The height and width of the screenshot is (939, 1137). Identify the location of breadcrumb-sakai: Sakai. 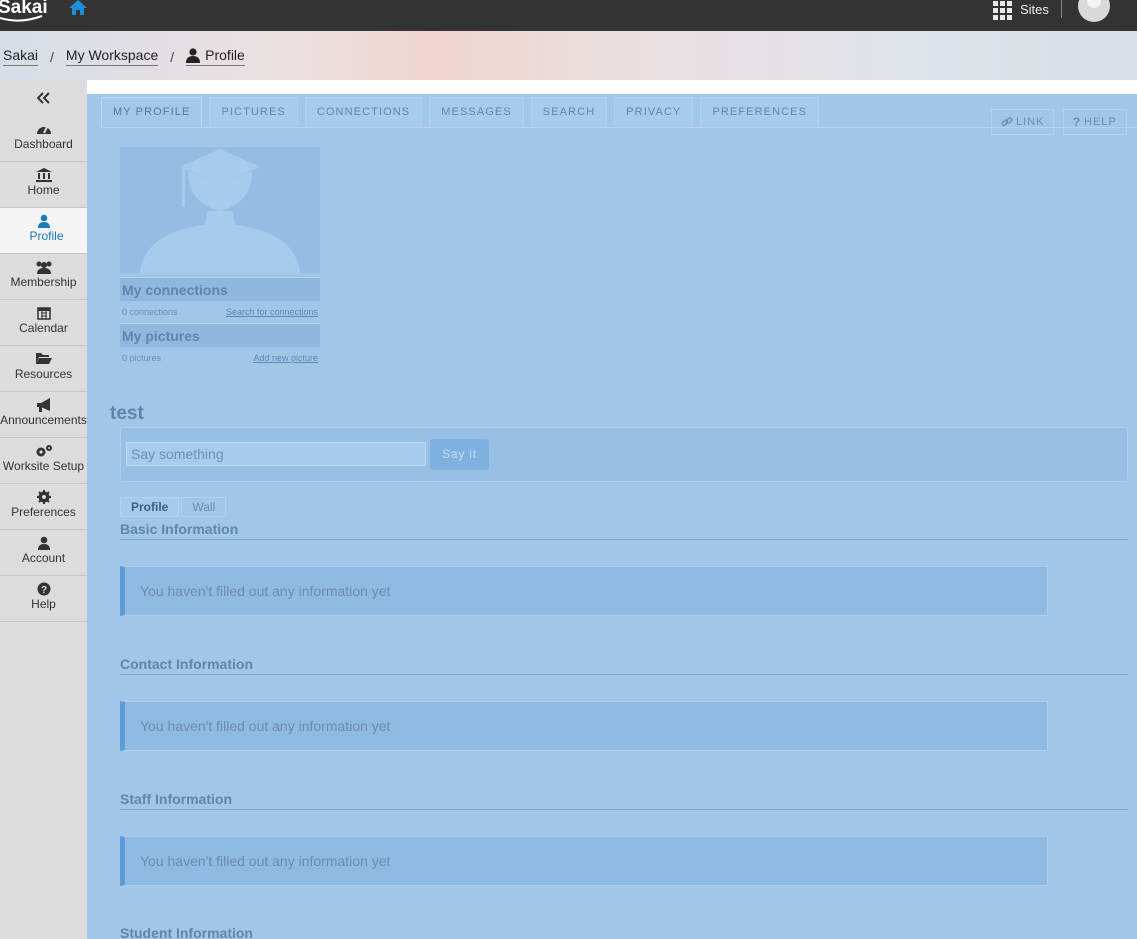
(21, 56).